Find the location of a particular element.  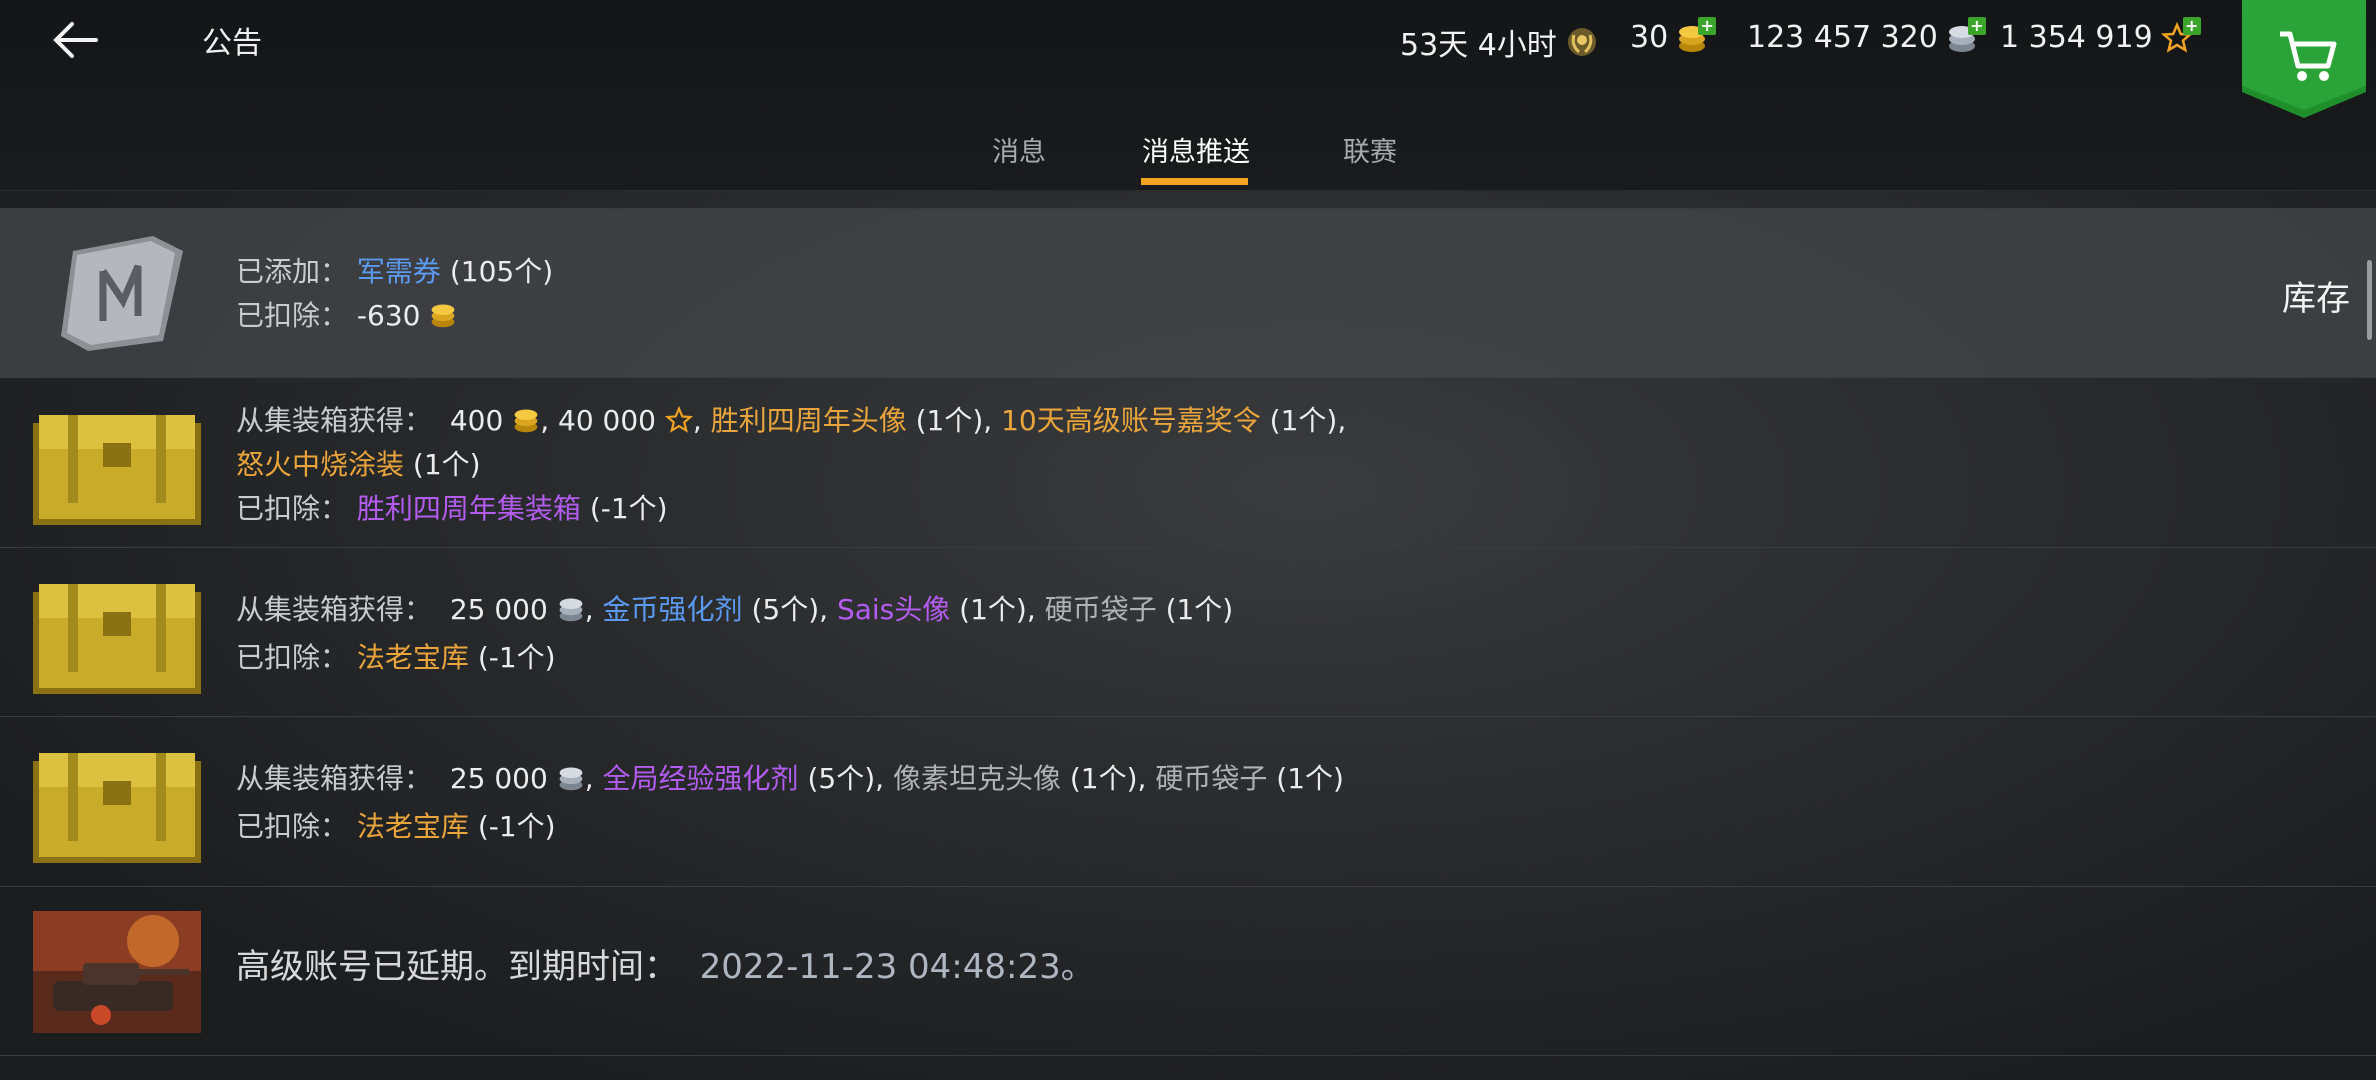

credits-value: 123 457 320 is located at coordinates (1842, 37).